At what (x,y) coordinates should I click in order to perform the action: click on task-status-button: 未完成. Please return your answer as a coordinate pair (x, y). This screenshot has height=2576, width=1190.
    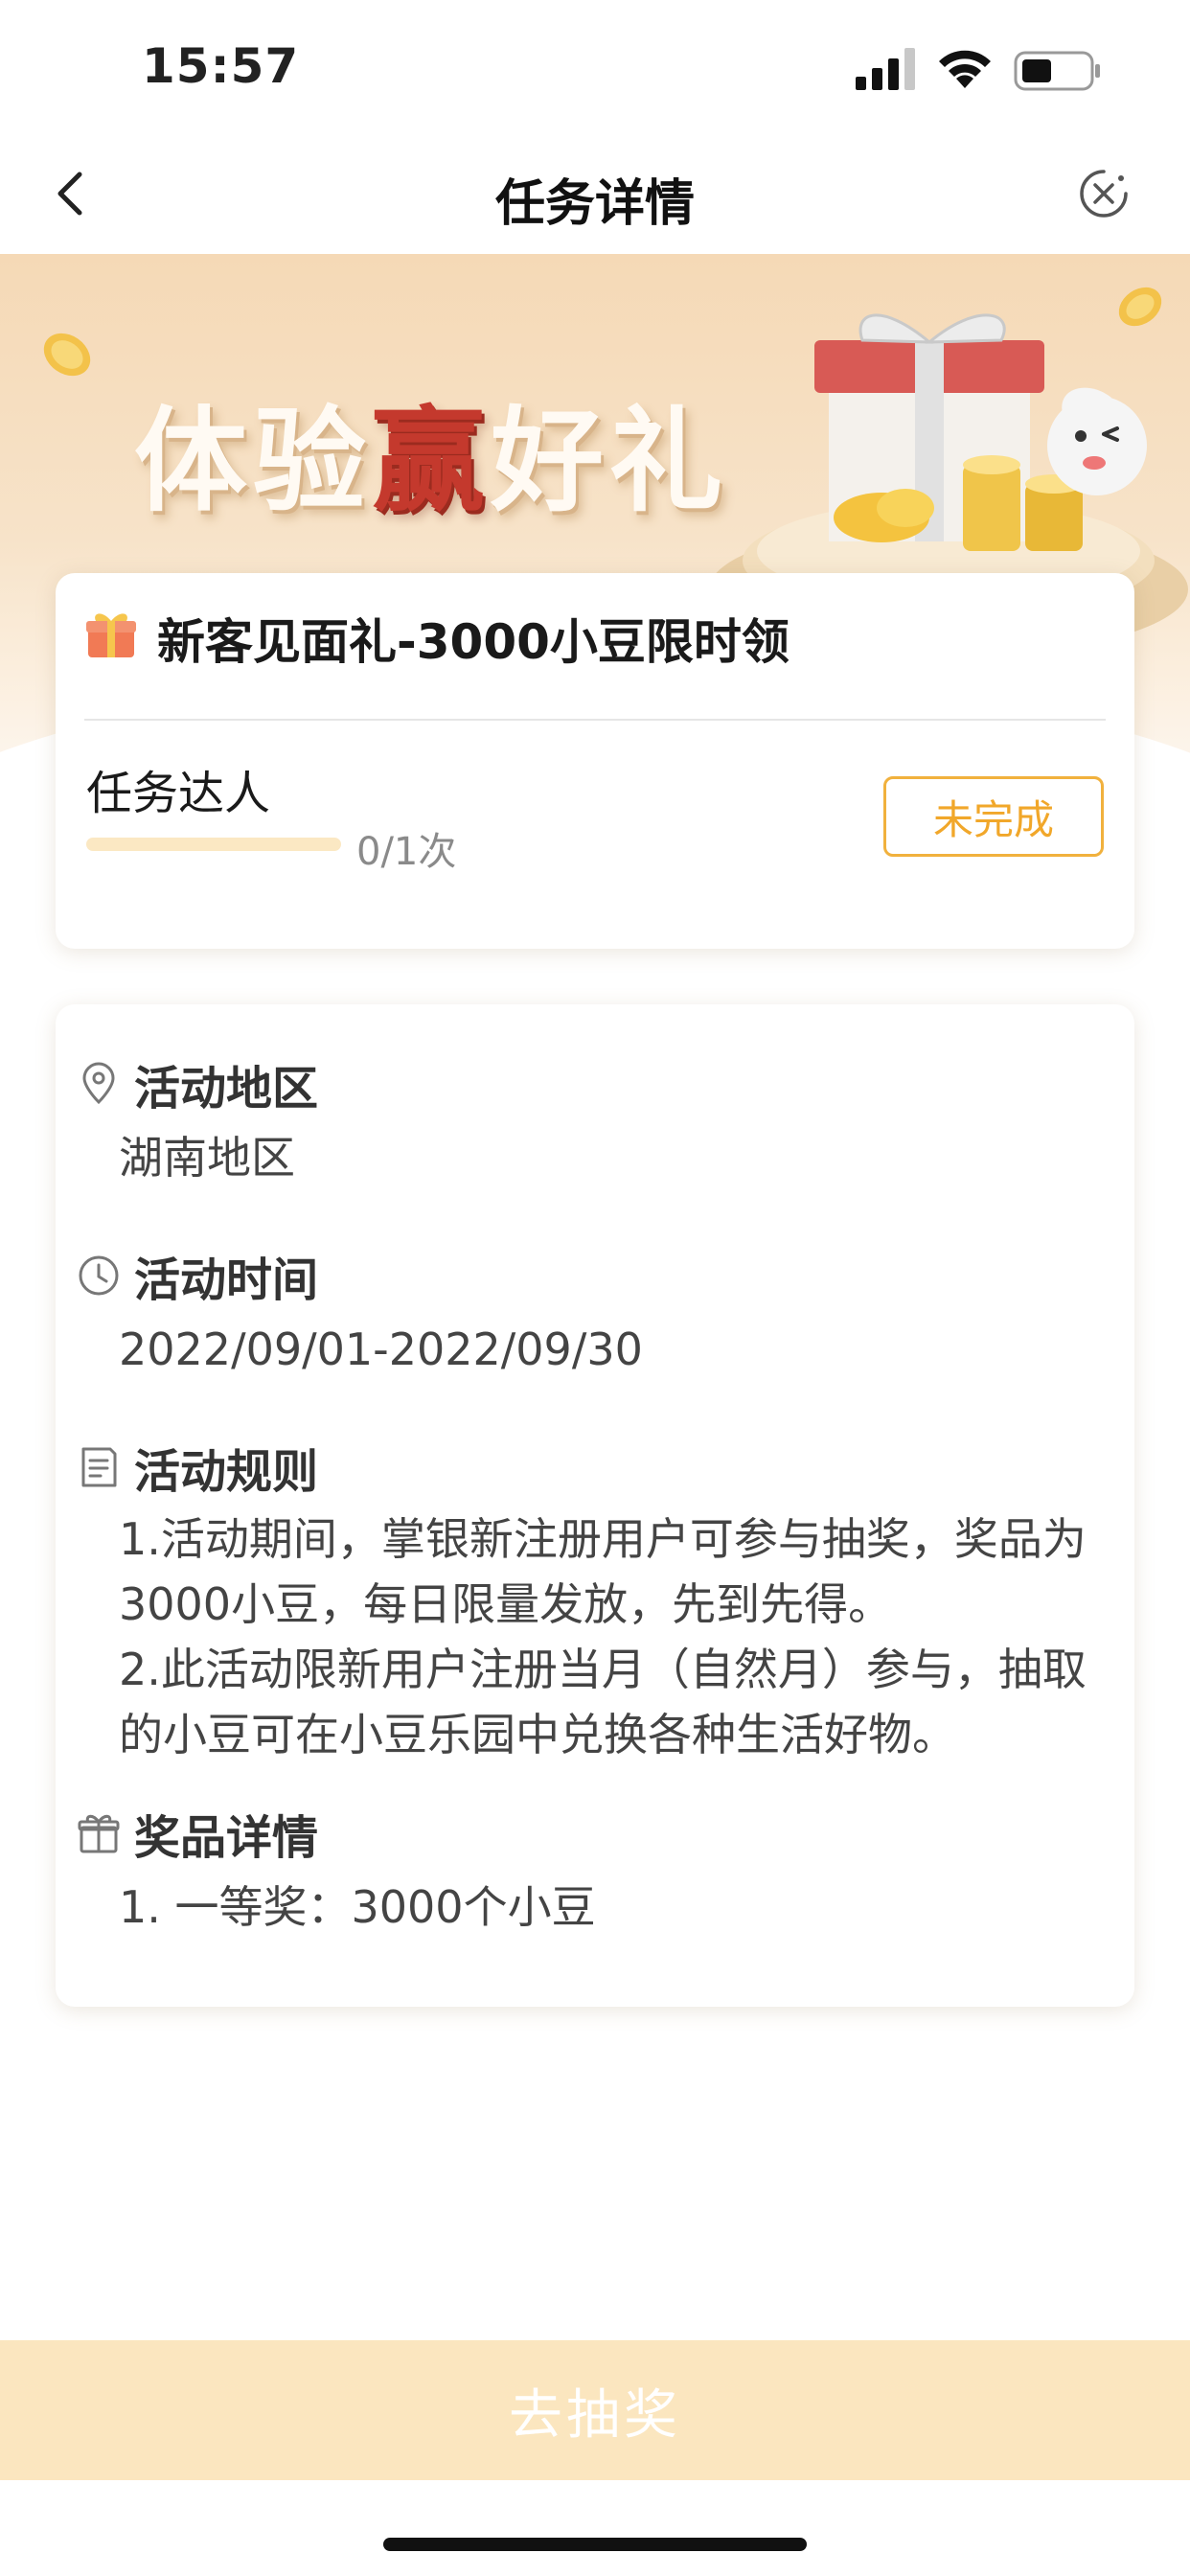
    Looking at the image, I should click on (994, 816).